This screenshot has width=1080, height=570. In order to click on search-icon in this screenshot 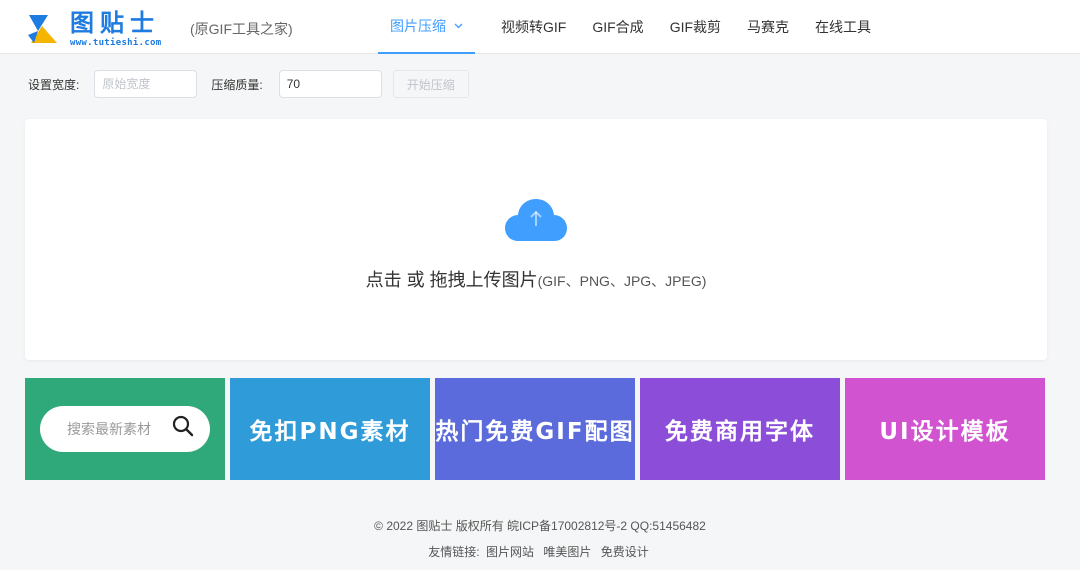, I will do `click(183, 429)`.